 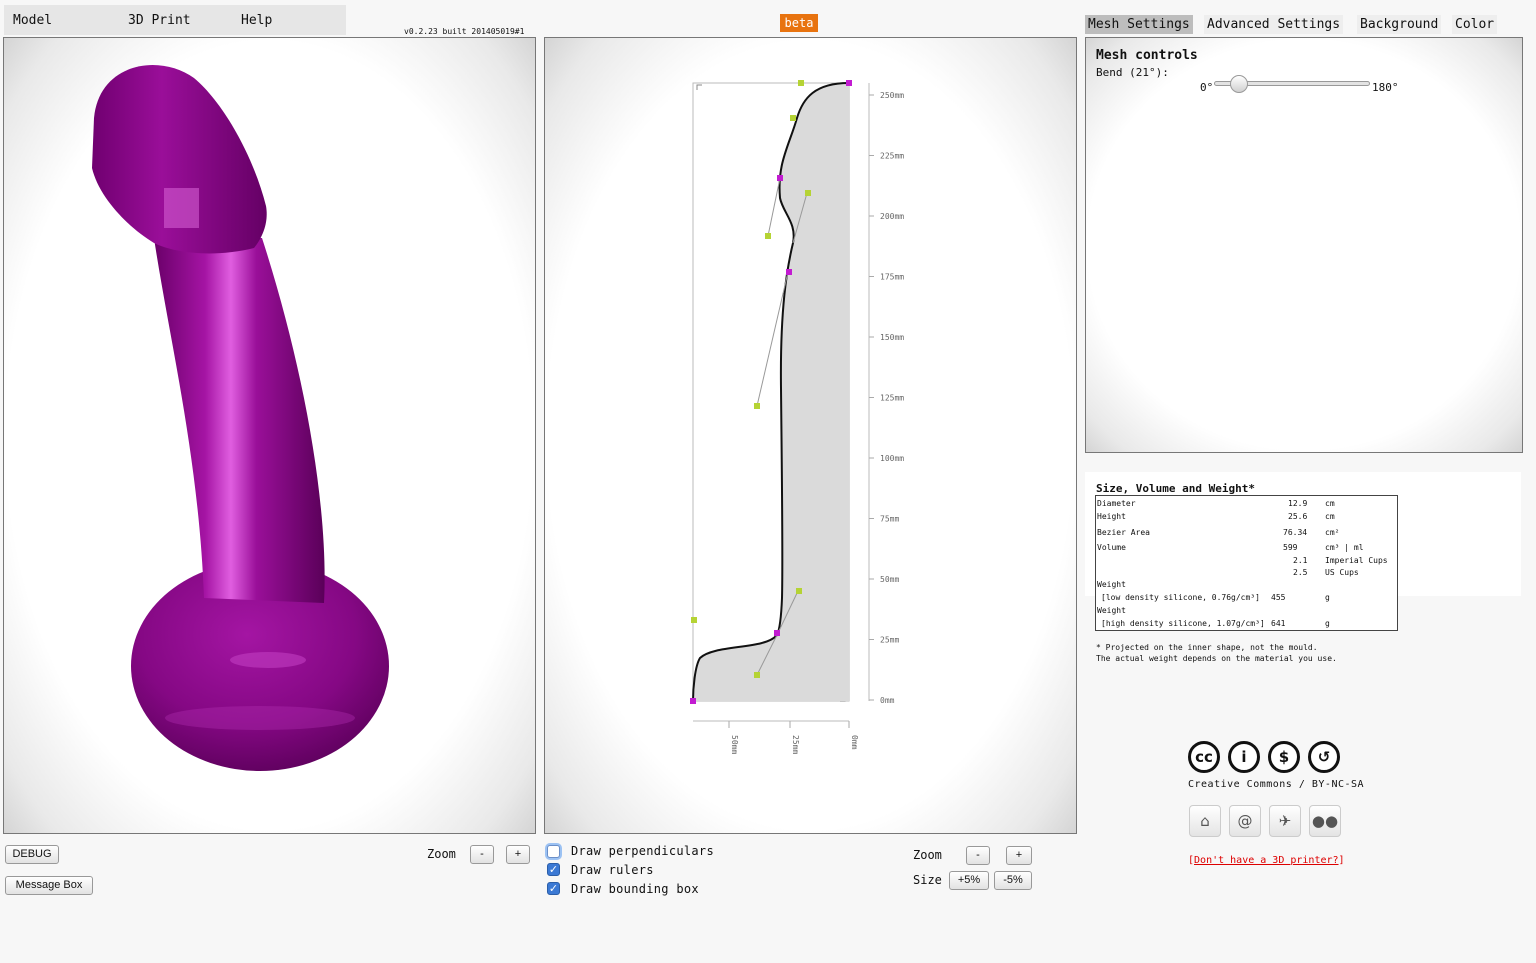 What do you see at coordinates (978, 855) in the screenshot?
I see `mid-zoom-out-button: -` at bounding box center [978, 855].